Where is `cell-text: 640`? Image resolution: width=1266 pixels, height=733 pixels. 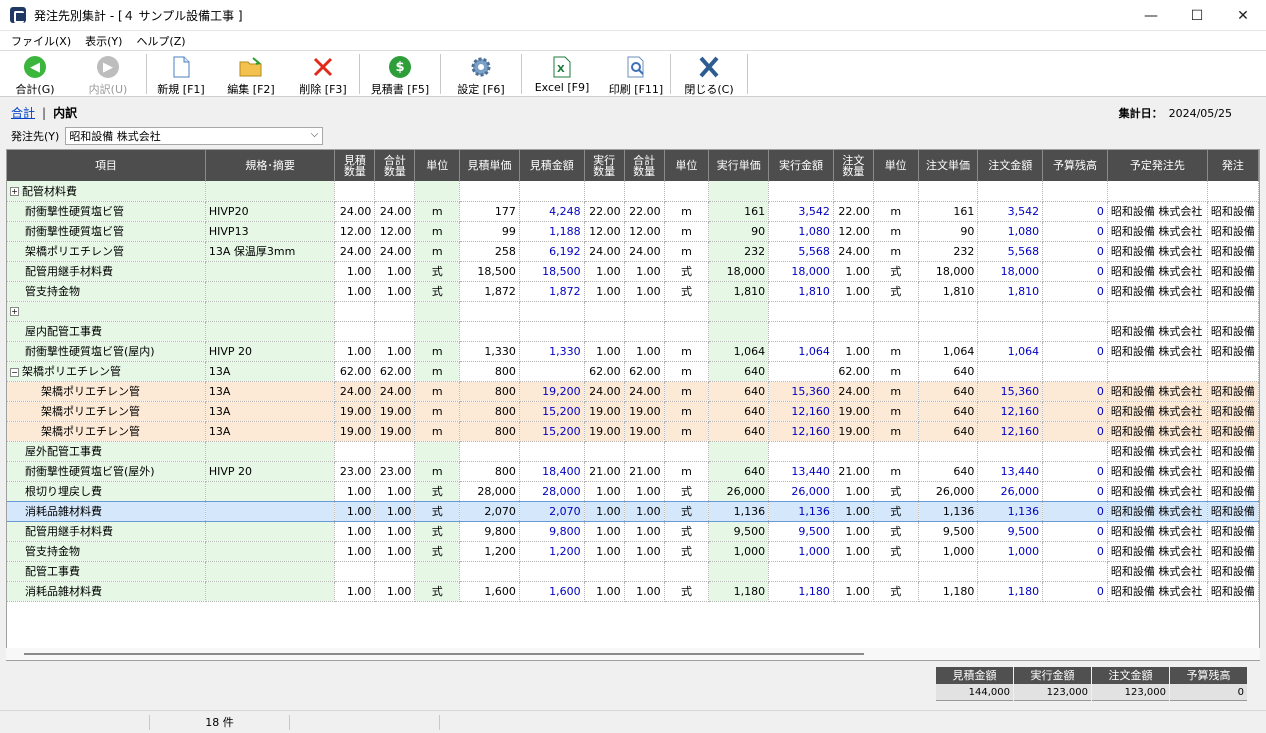
cell-text: 640 is located at coordinates (755, 391).